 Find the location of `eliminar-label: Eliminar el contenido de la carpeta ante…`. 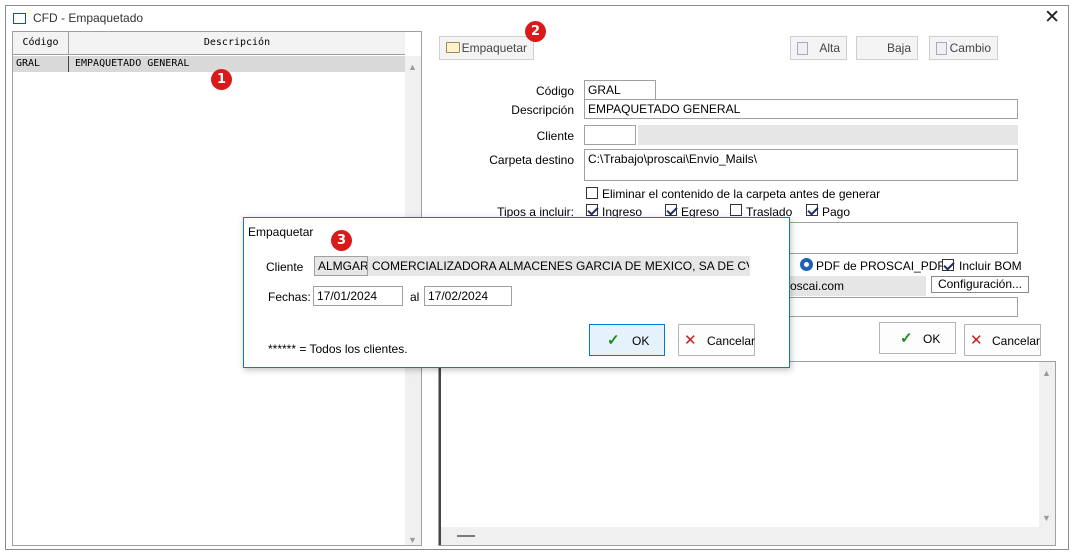

eliminar-label: Eliminar el contenido de la carpeta ante… is located at coordinates (741, 194).